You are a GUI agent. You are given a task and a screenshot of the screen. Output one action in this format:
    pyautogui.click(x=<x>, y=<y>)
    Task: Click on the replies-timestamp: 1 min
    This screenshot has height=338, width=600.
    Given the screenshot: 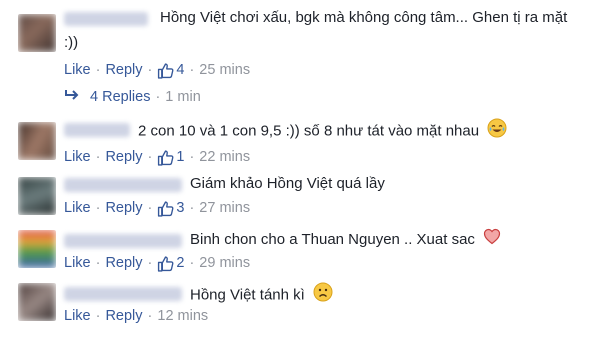 What is the action you would take?
    pyautogui.click(x=183, y=97)
    